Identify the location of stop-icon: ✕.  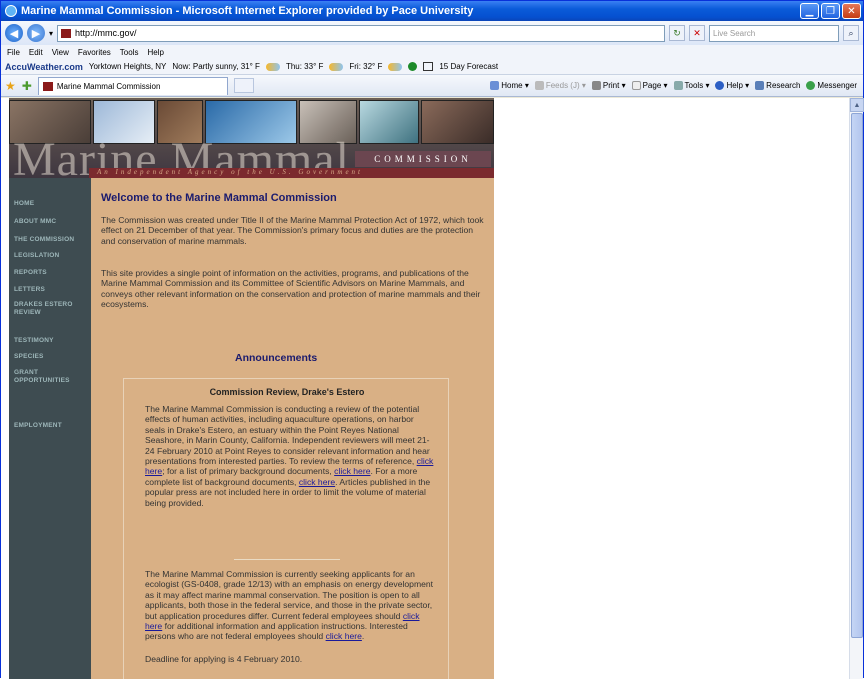
(697, 33).